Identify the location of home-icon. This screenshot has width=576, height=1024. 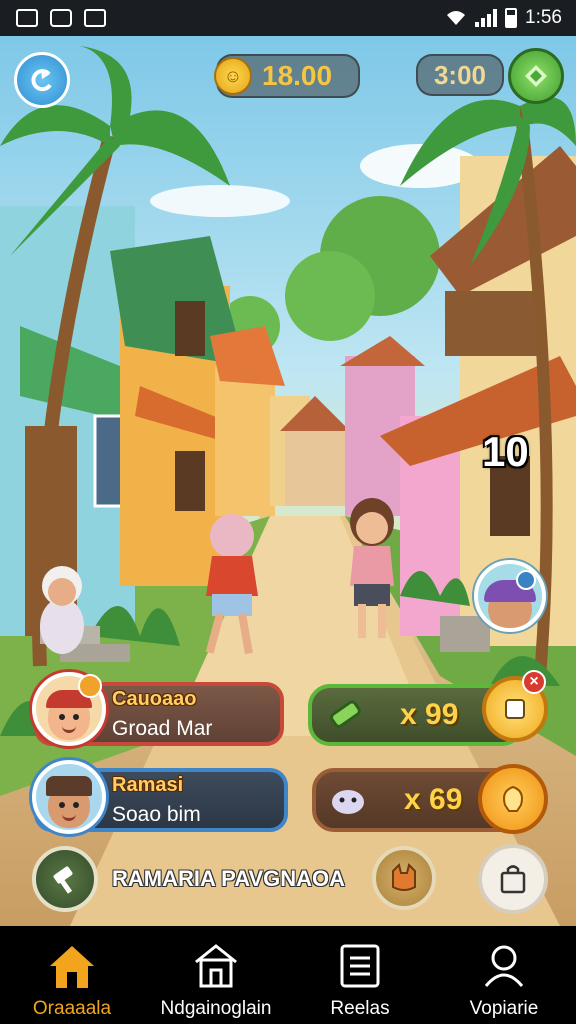
(72, 967).